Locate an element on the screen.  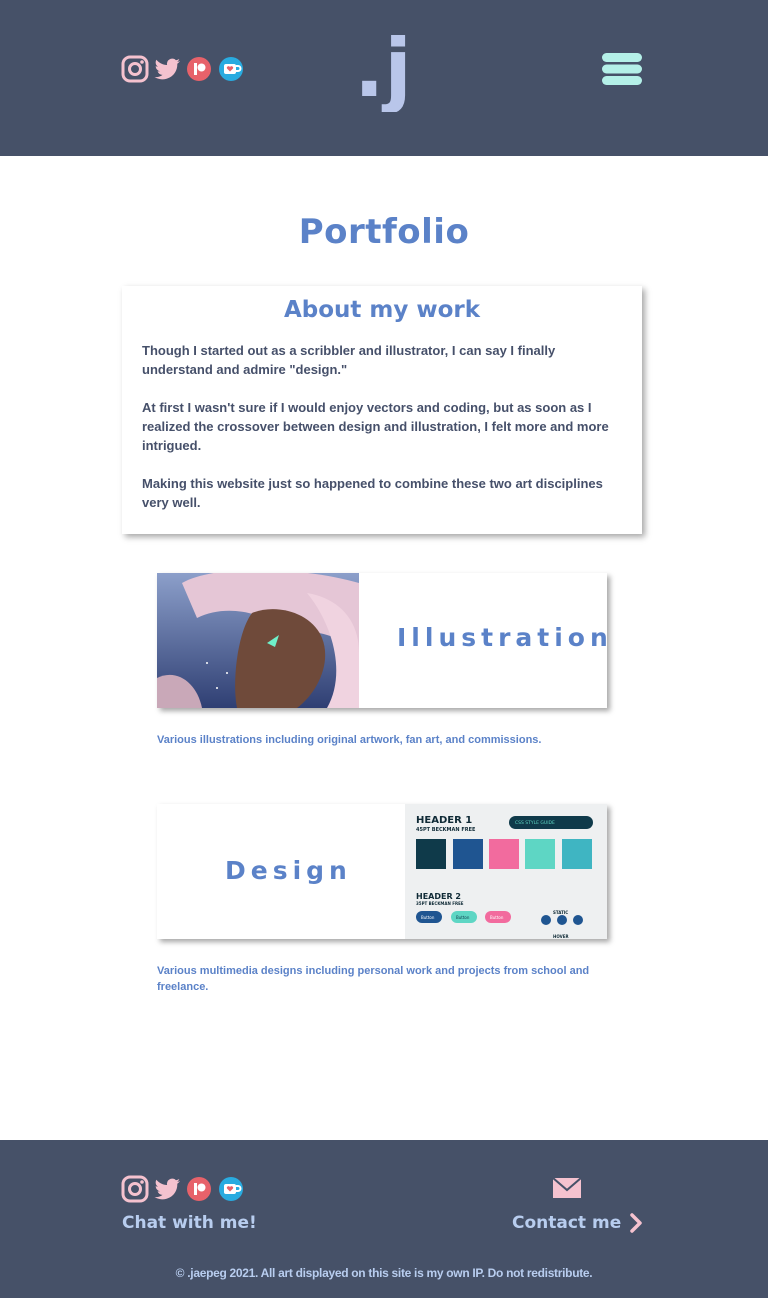
svg-text: .j is located at coordinates (383, 69).